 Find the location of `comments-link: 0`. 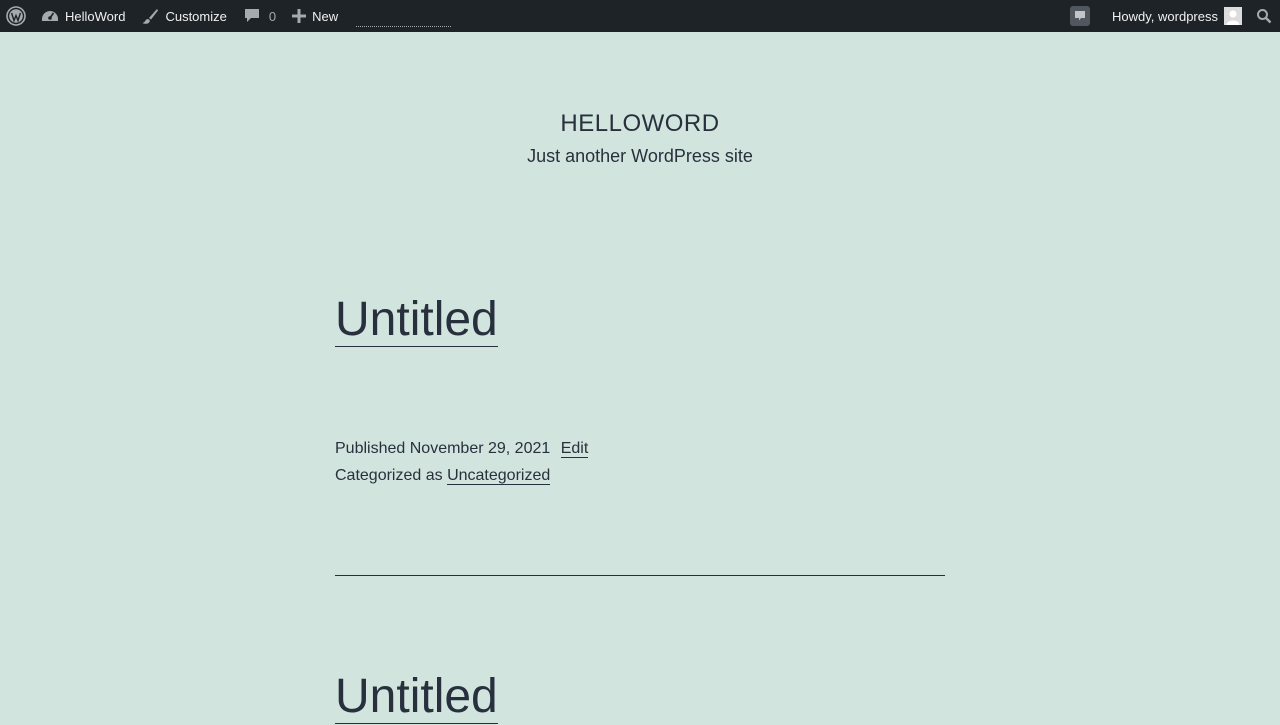

comments-link: 0 is located at coordinates (259, 16).